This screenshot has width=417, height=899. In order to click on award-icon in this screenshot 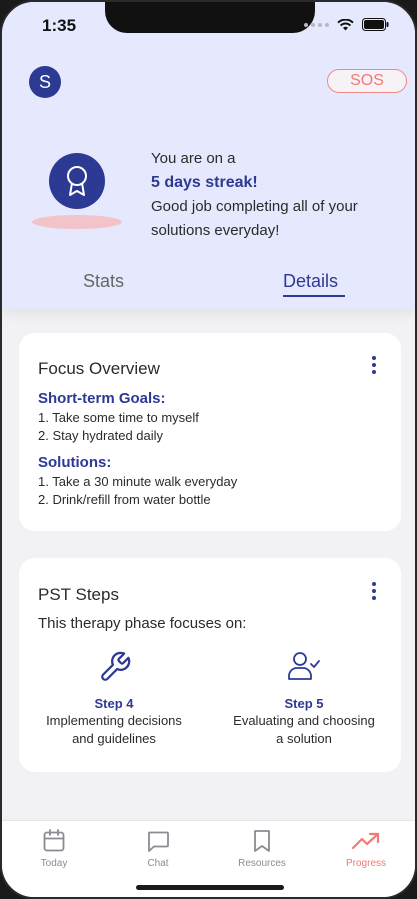, I will do `click(77, 181)`.